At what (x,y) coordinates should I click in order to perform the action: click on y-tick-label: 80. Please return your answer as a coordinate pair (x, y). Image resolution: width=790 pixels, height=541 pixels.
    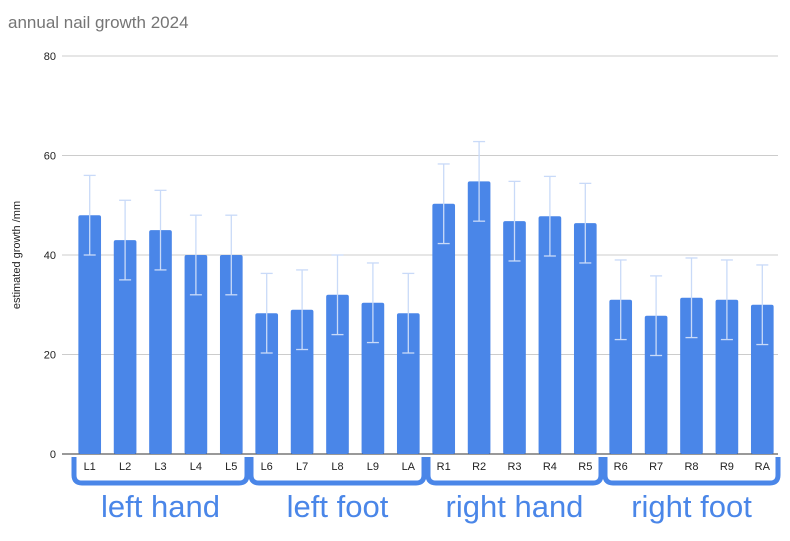
    Looking at the image, I should click on (50, 57).